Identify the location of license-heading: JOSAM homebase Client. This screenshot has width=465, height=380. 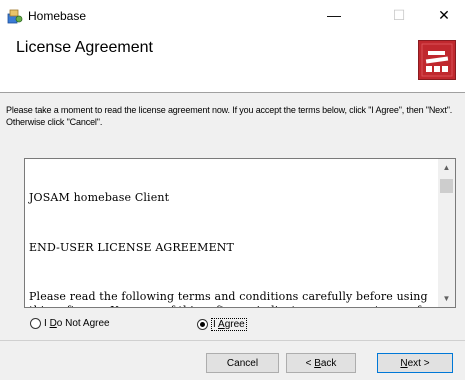
(99, 197).